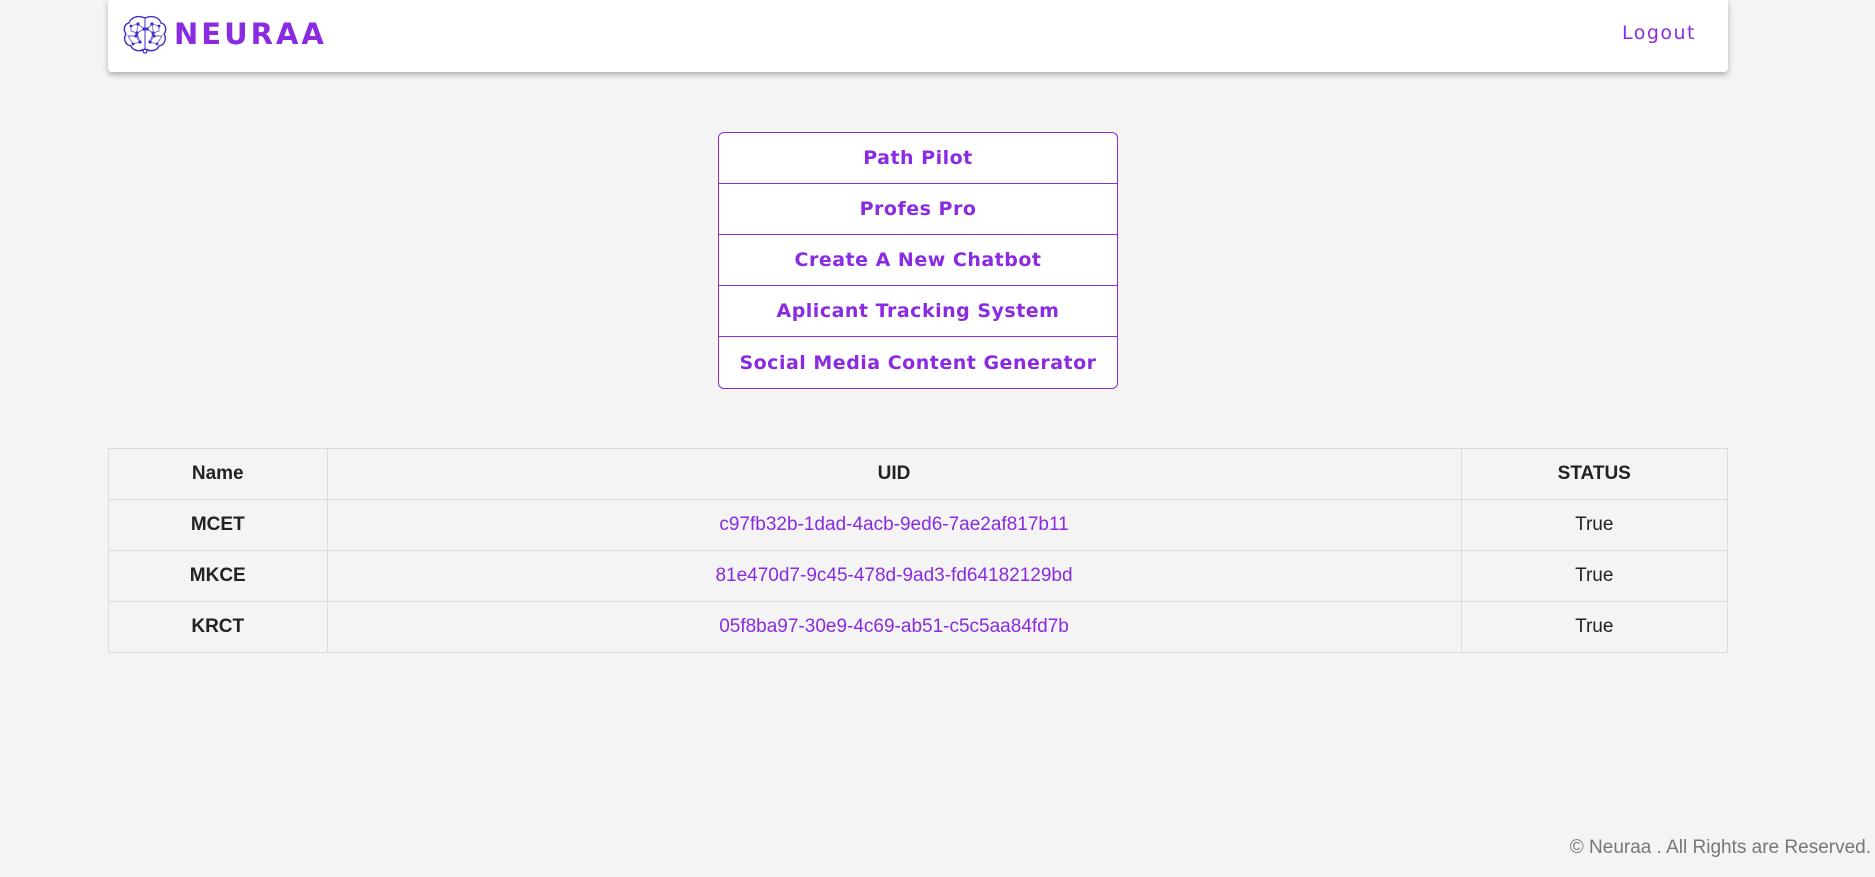  Describe the element at coordinates (218, 576) in the screenshot. I see `row-name: MKCE` at that location.